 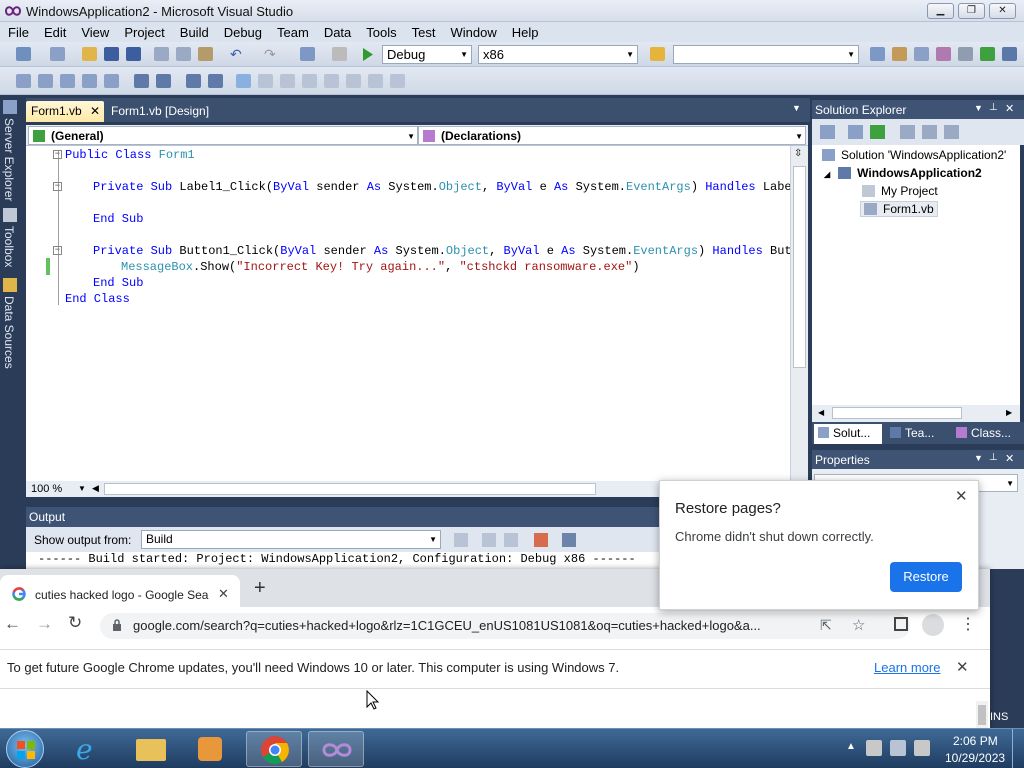 I want to click on start-page-icon, so click(x=987, y=54).